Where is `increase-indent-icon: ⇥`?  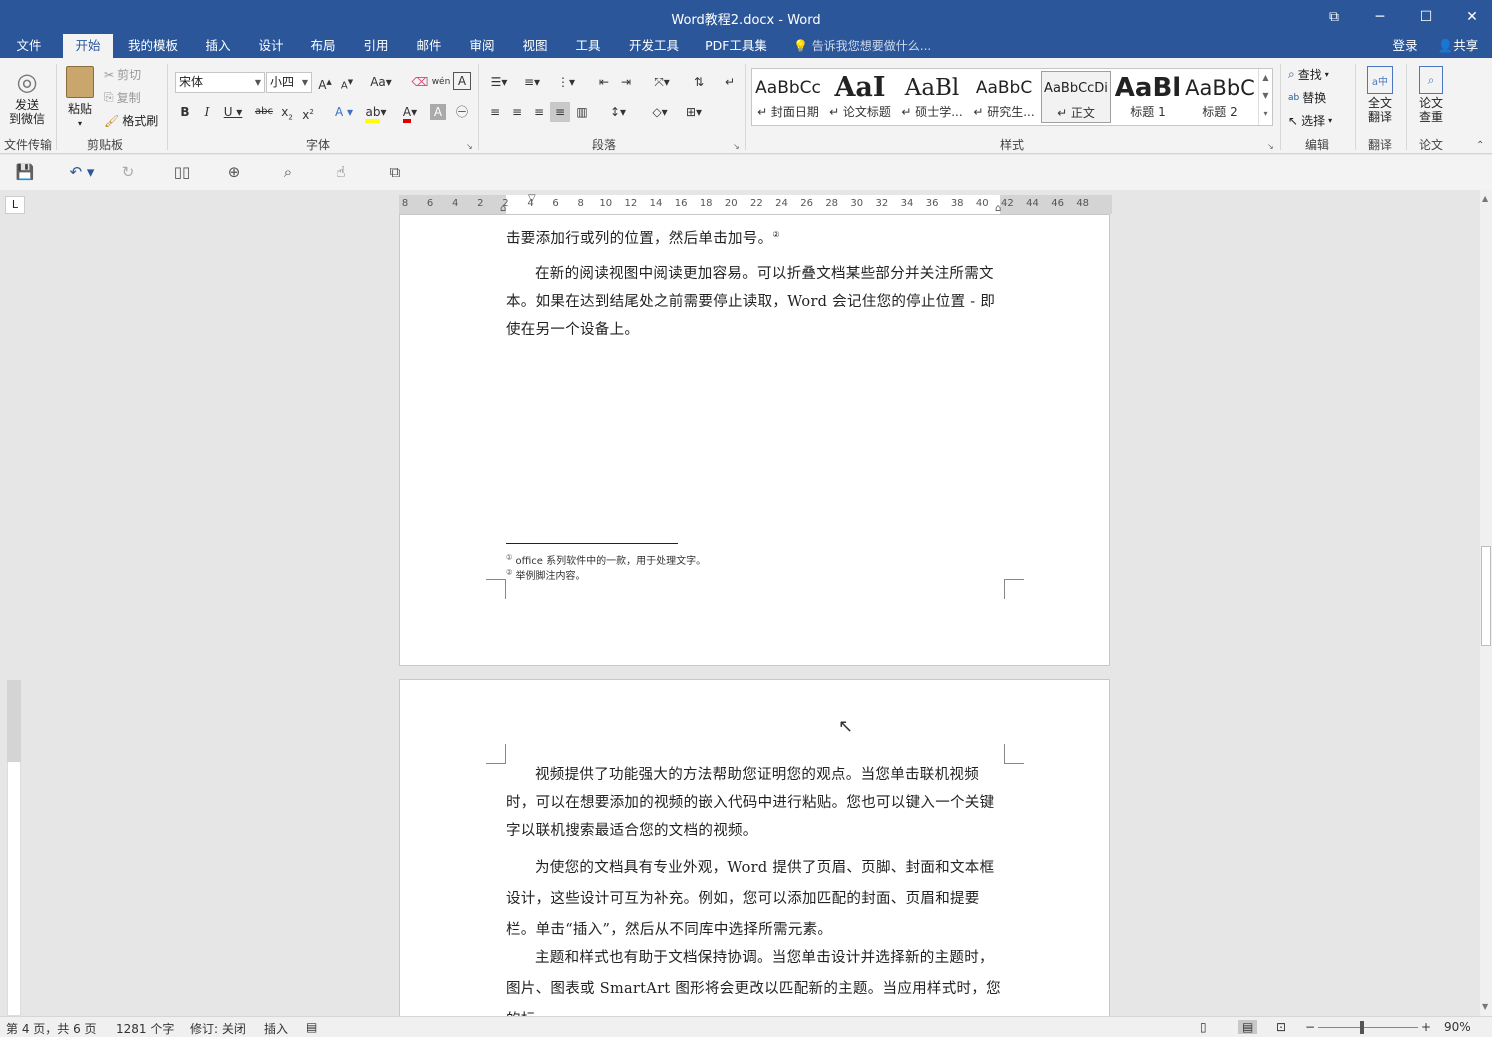 increase-indent-icon: ⇥ is located at coordinates (626, 82).